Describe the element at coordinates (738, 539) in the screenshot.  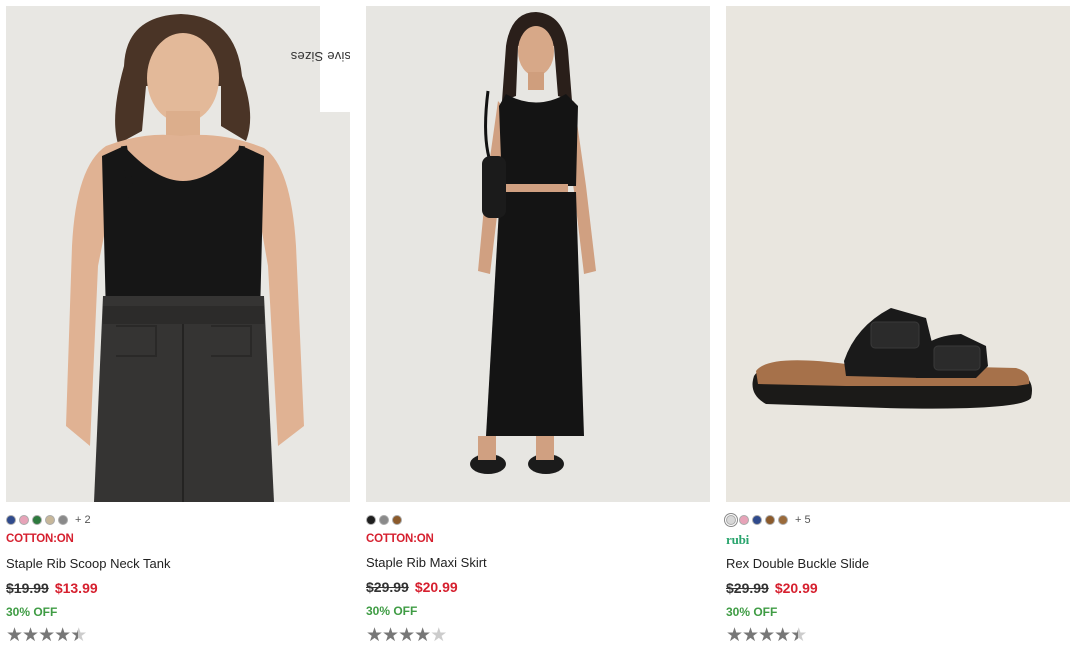
I see `brand-logo: rubi` at that location.